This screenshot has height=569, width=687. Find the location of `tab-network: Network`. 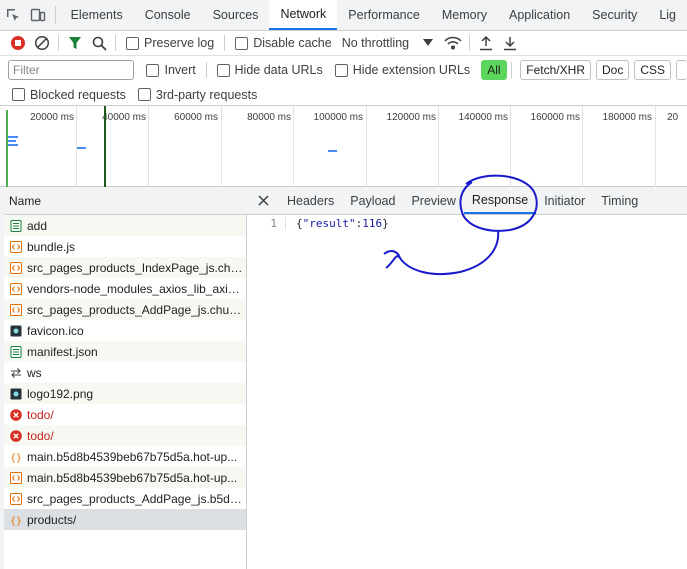

tab-network: Network is located at coordinates (303, 15).